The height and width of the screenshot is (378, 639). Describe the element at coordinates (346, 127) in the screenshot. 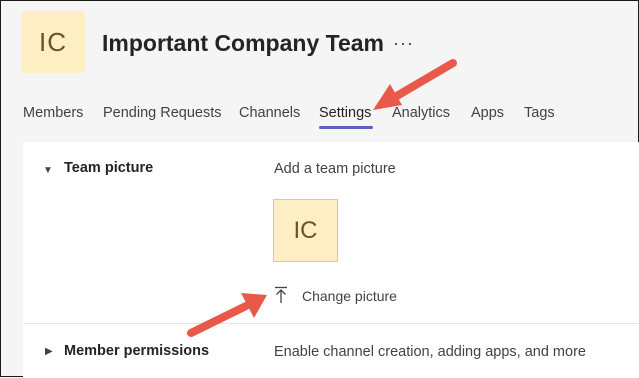

I see `active-tab-indicator` at that location.